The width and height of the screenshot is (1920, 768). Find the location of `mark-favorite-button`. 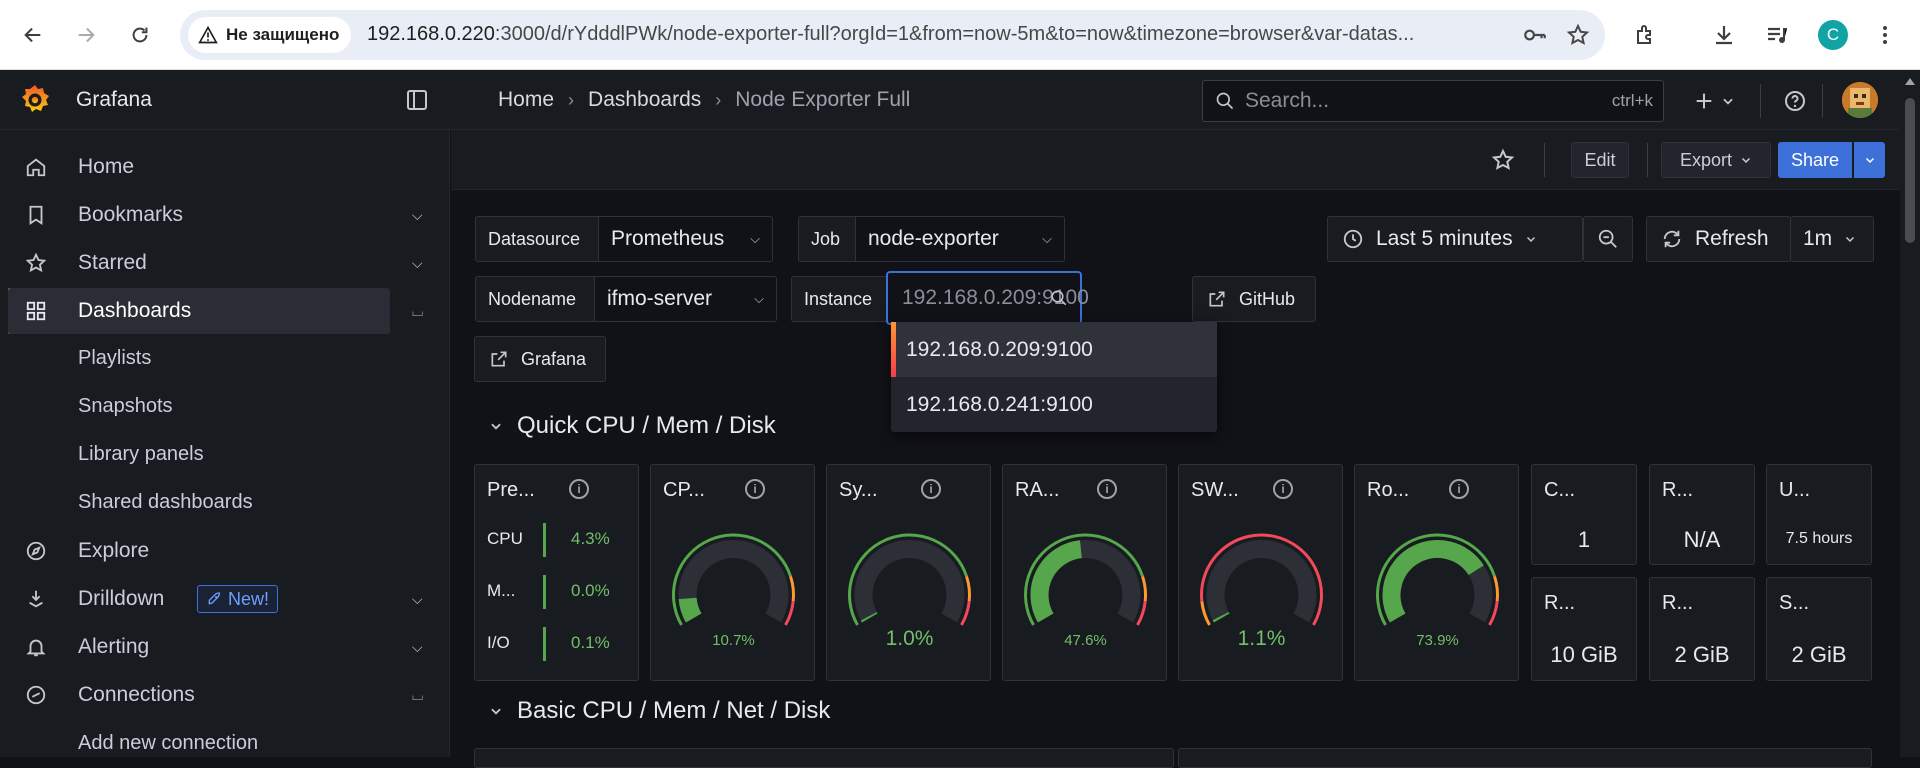

mark-favorite-button is located at coordinates (1503, 162).